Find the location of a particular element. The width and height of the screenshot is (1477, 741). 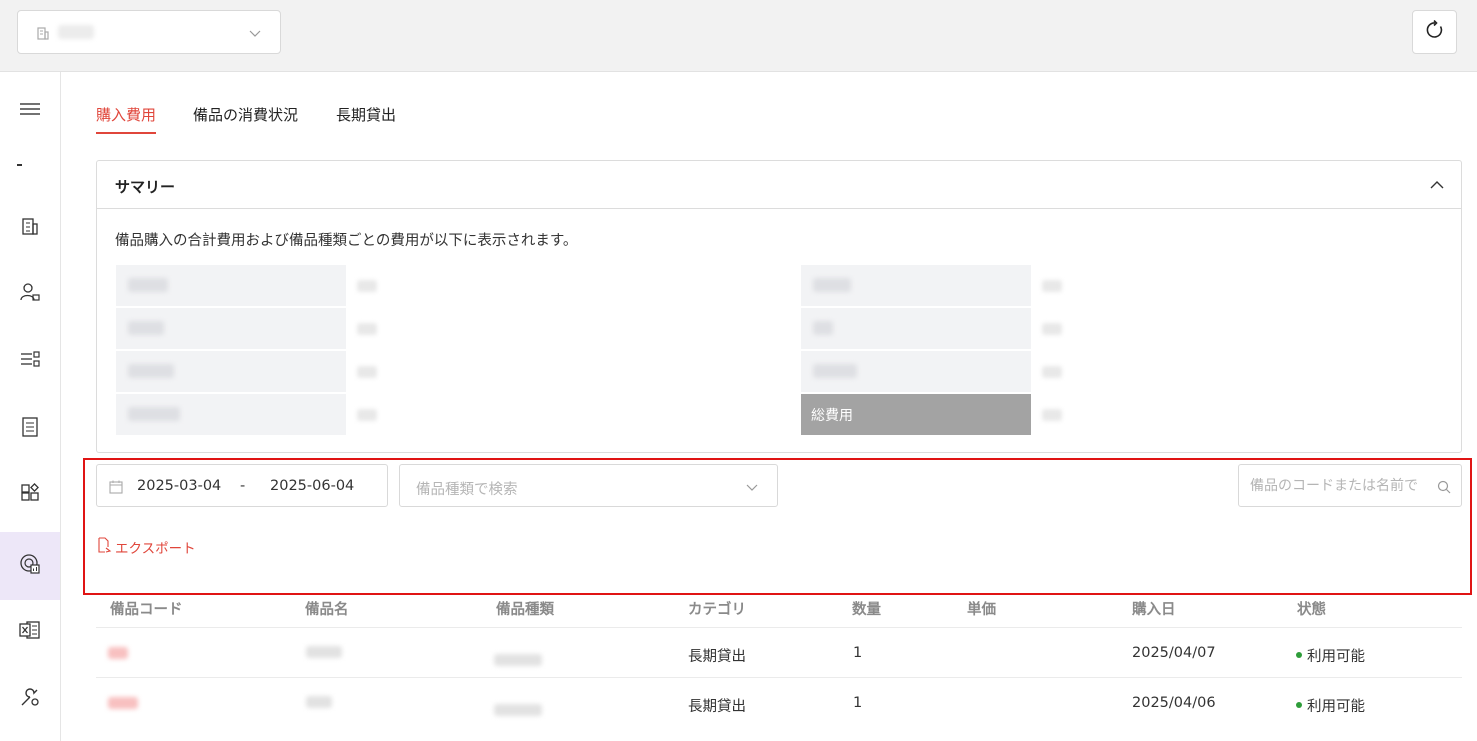

total-cost-value is located at coordinates (1052, 415).